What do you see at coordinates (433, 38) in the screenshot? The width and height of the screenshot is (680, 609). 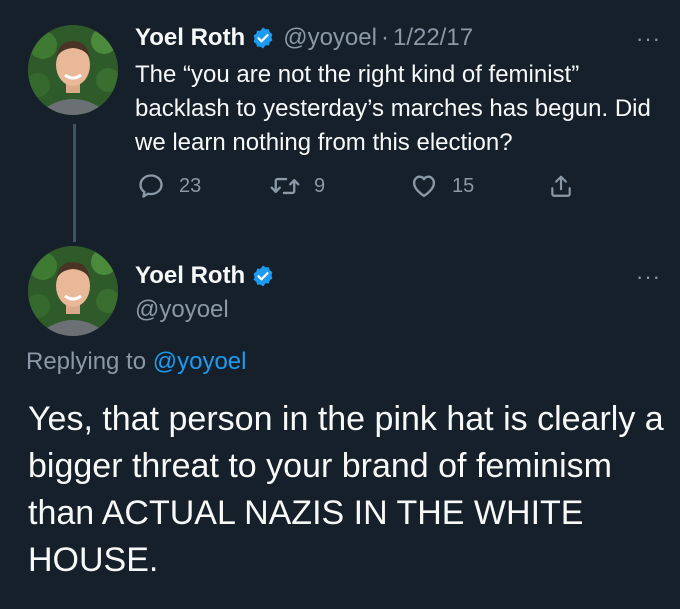 I see `tweet-date: 1/22/17` at bounding box center [433, 38].